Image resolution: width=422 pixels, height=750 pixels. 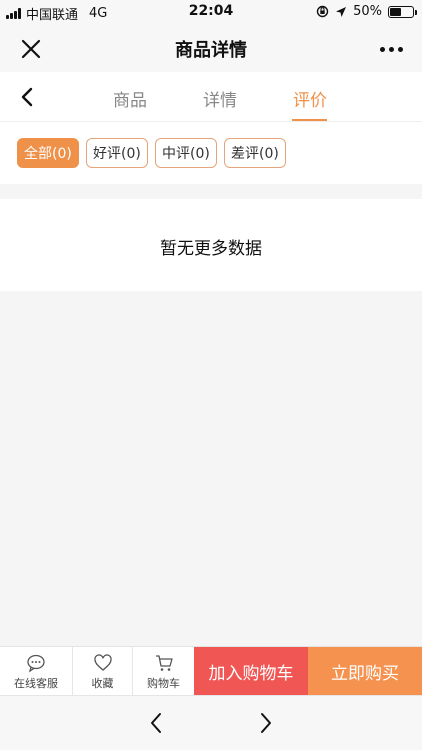 I want to click on tab-product: 商品, so click(x=130, y=98).